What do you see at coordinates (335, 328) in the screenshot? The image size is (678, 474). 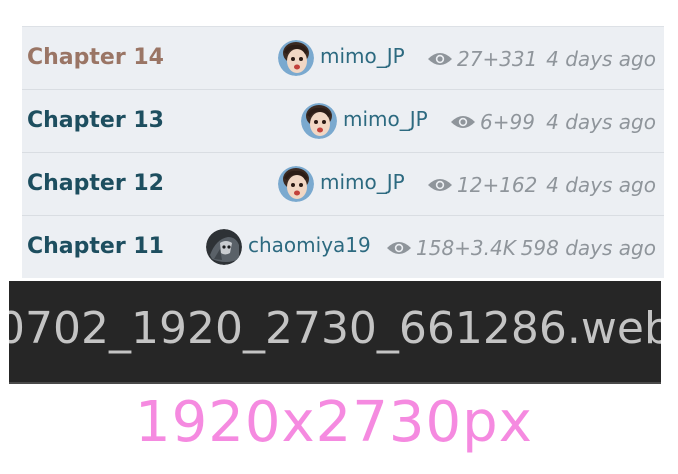 I see `file-name: 0702_1920_2730_661286.webp` at bounding box center [335, 328].